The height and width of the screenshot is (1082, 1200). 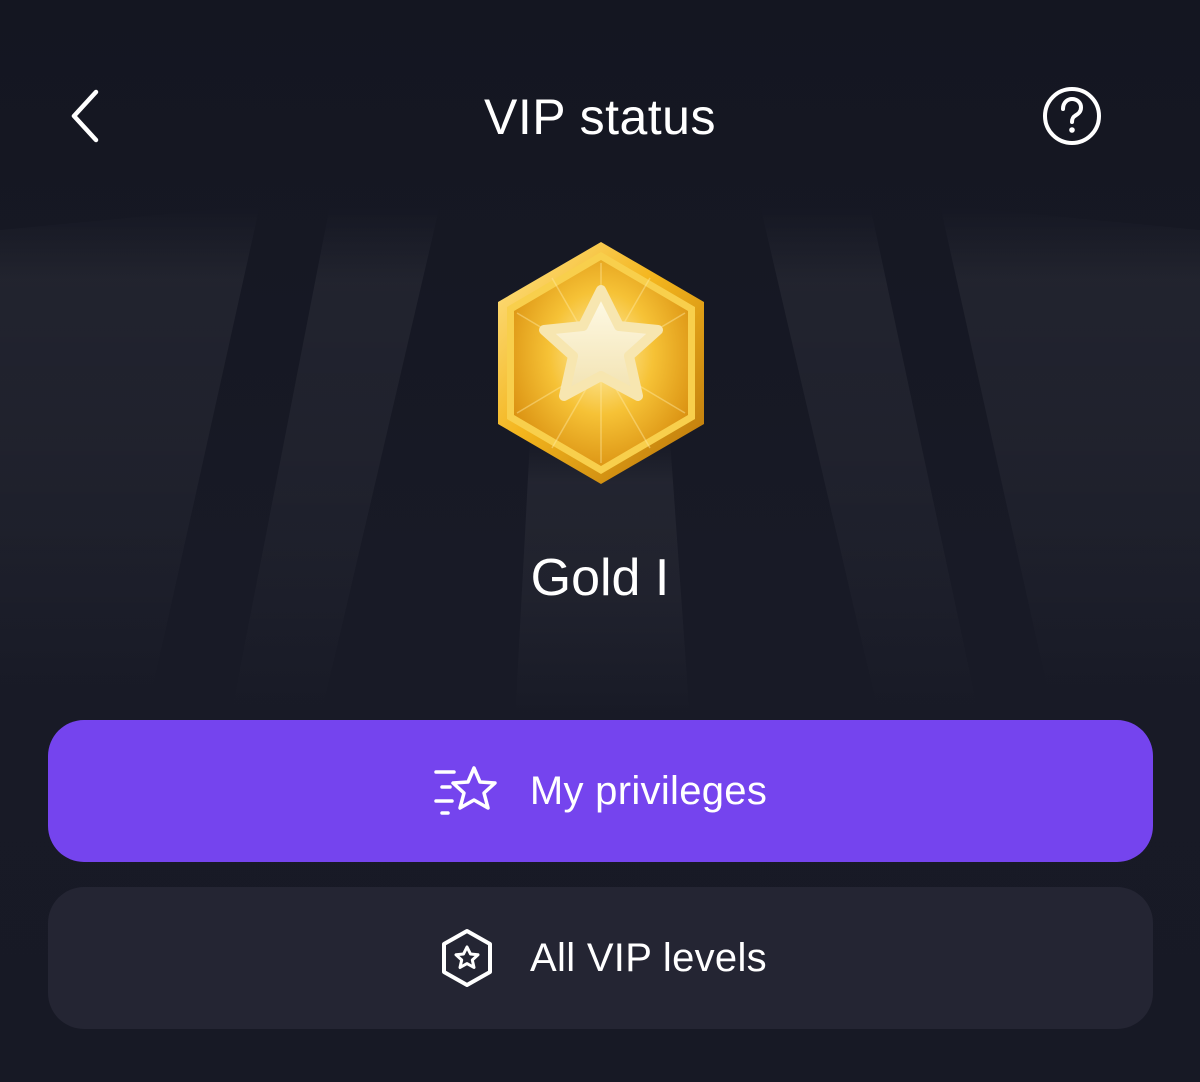 I want to click on header: VIP status, so click(x=600, y=120).